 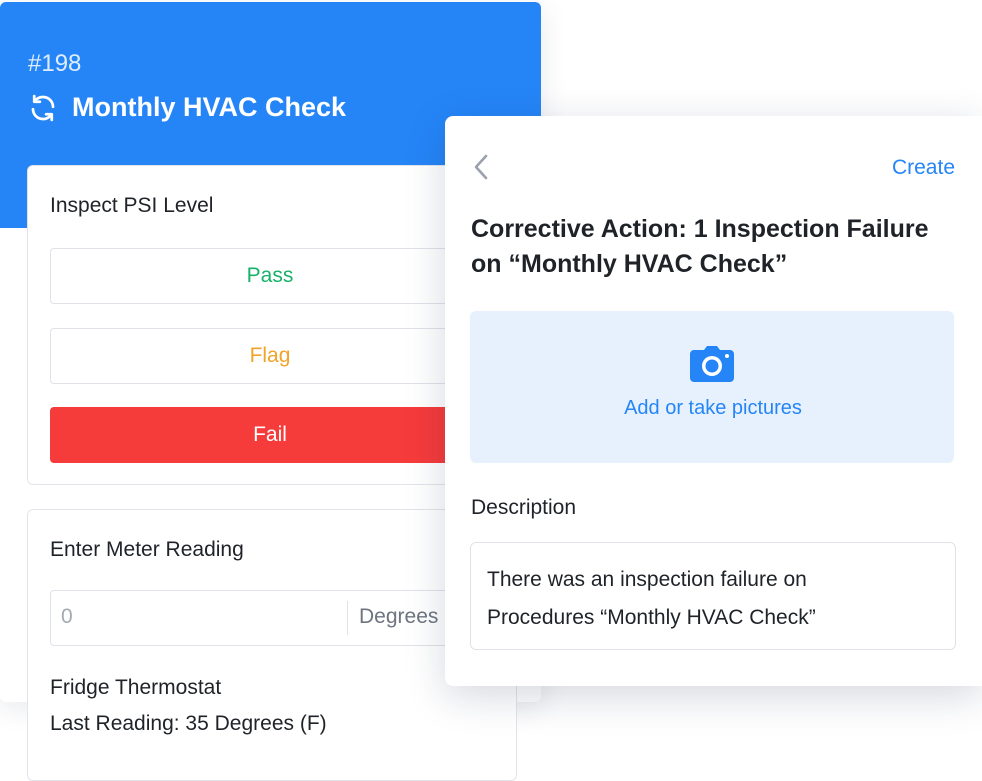 I want to click on meter-name: Fridge Thermostat, so click(x=136, y=687).